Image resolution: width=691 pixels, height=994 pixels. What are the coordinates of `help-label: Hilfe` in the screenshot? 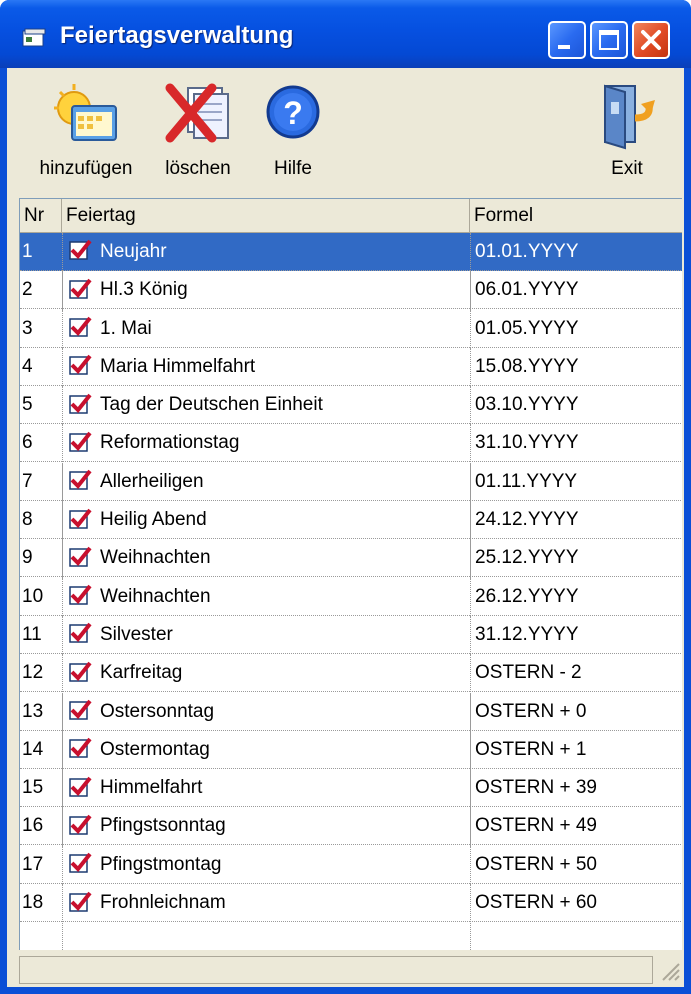 It's located at (292, 168).